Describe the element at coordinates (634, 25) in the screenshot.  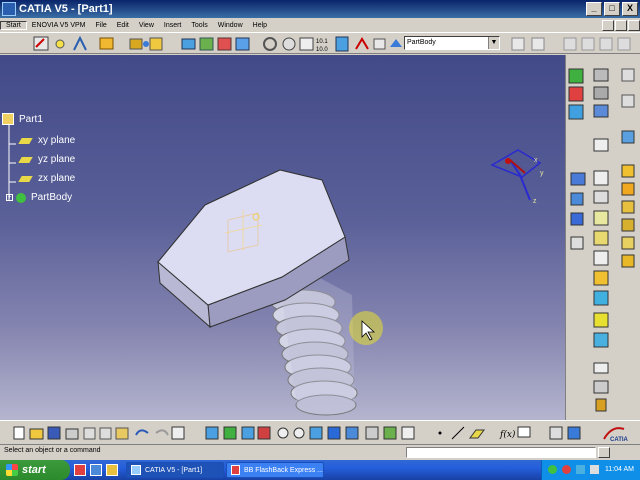
I see `doc-close-button` at that location.